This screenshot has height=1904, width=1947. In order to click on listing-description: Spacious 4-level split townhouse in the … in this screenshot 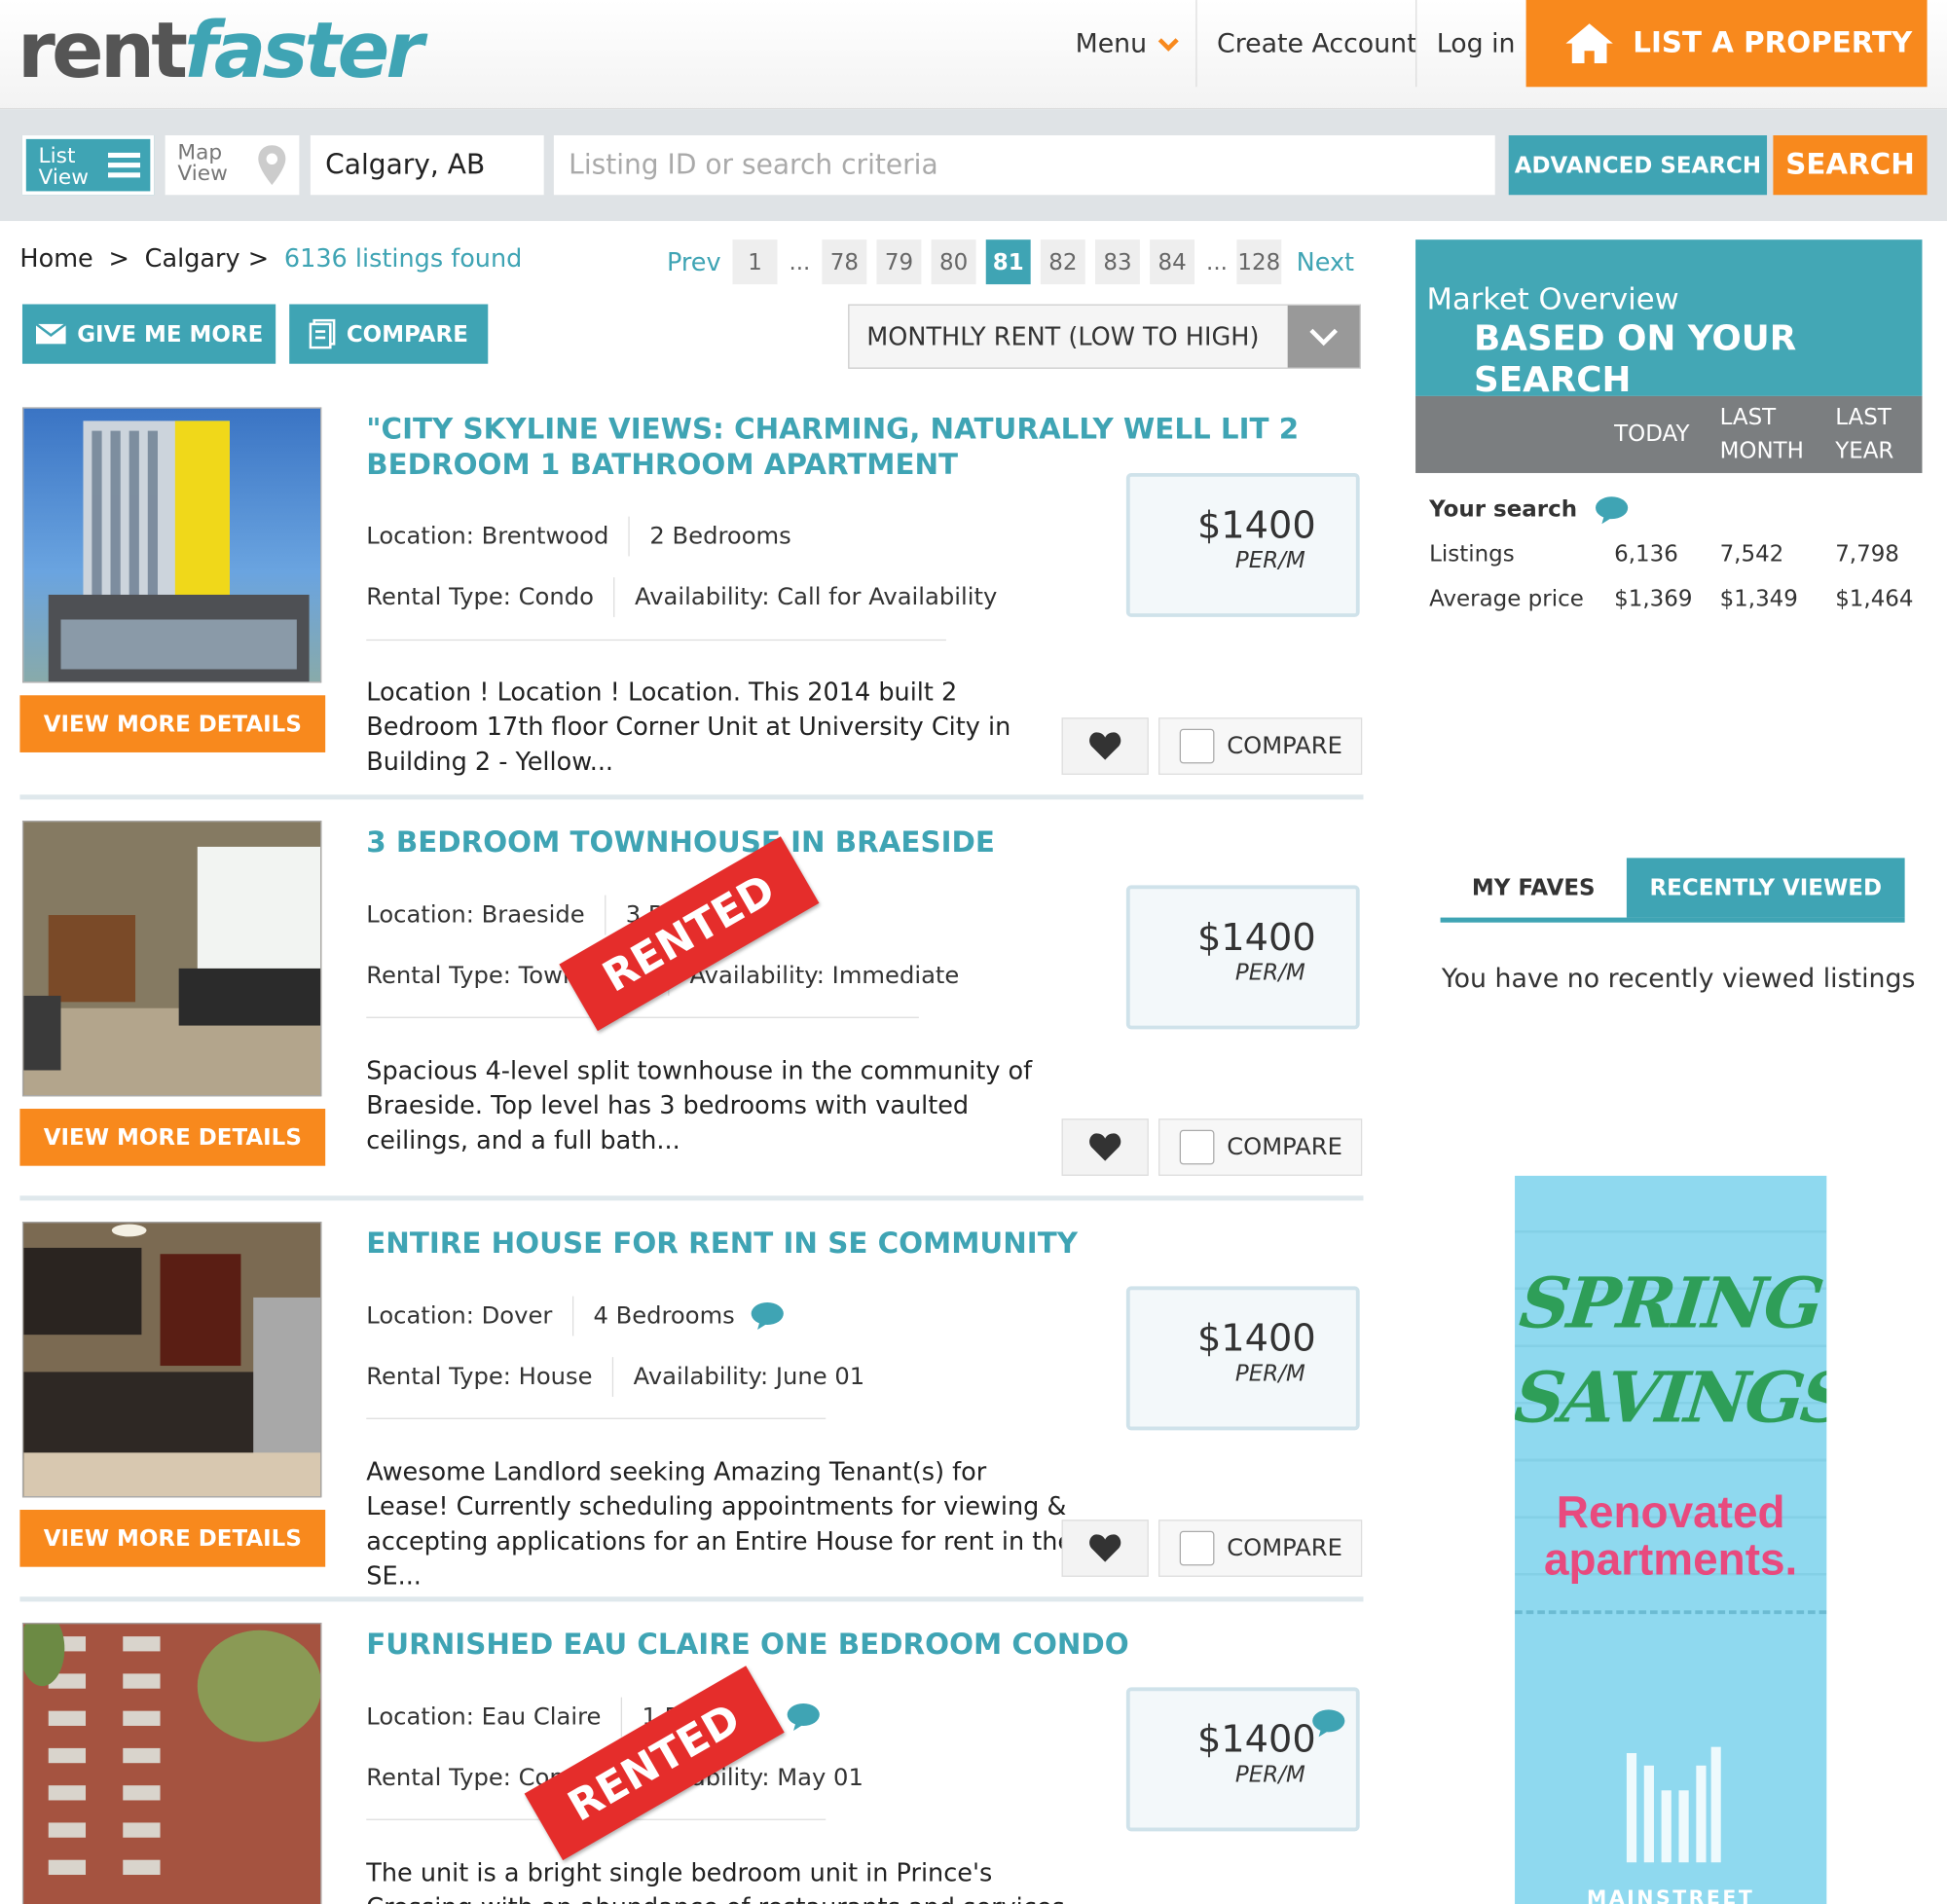, I will do `click(699, 1105)`.